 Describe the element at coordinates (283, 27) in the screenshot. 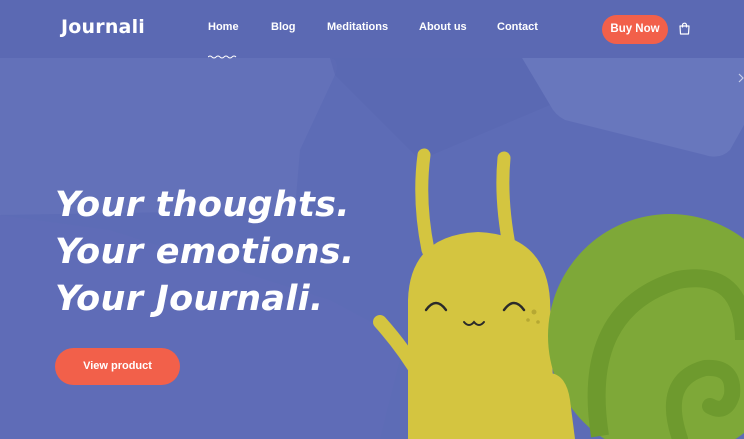

I see `nav-blog: Blog` at that location.